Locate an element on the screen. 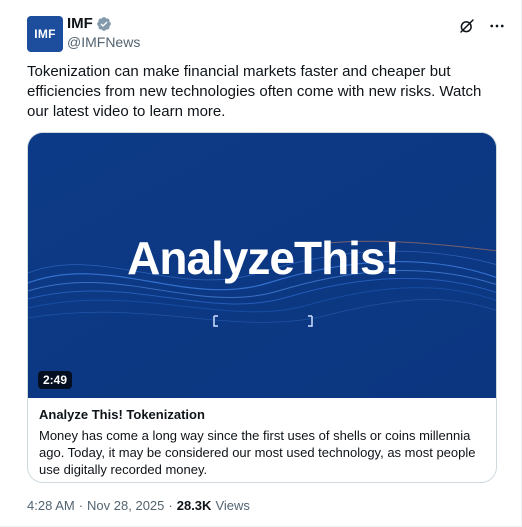 The height and width of the screenshot is (527, 522). tweet-date: Nov 28, 2025 is located at coordinates (125, 505).